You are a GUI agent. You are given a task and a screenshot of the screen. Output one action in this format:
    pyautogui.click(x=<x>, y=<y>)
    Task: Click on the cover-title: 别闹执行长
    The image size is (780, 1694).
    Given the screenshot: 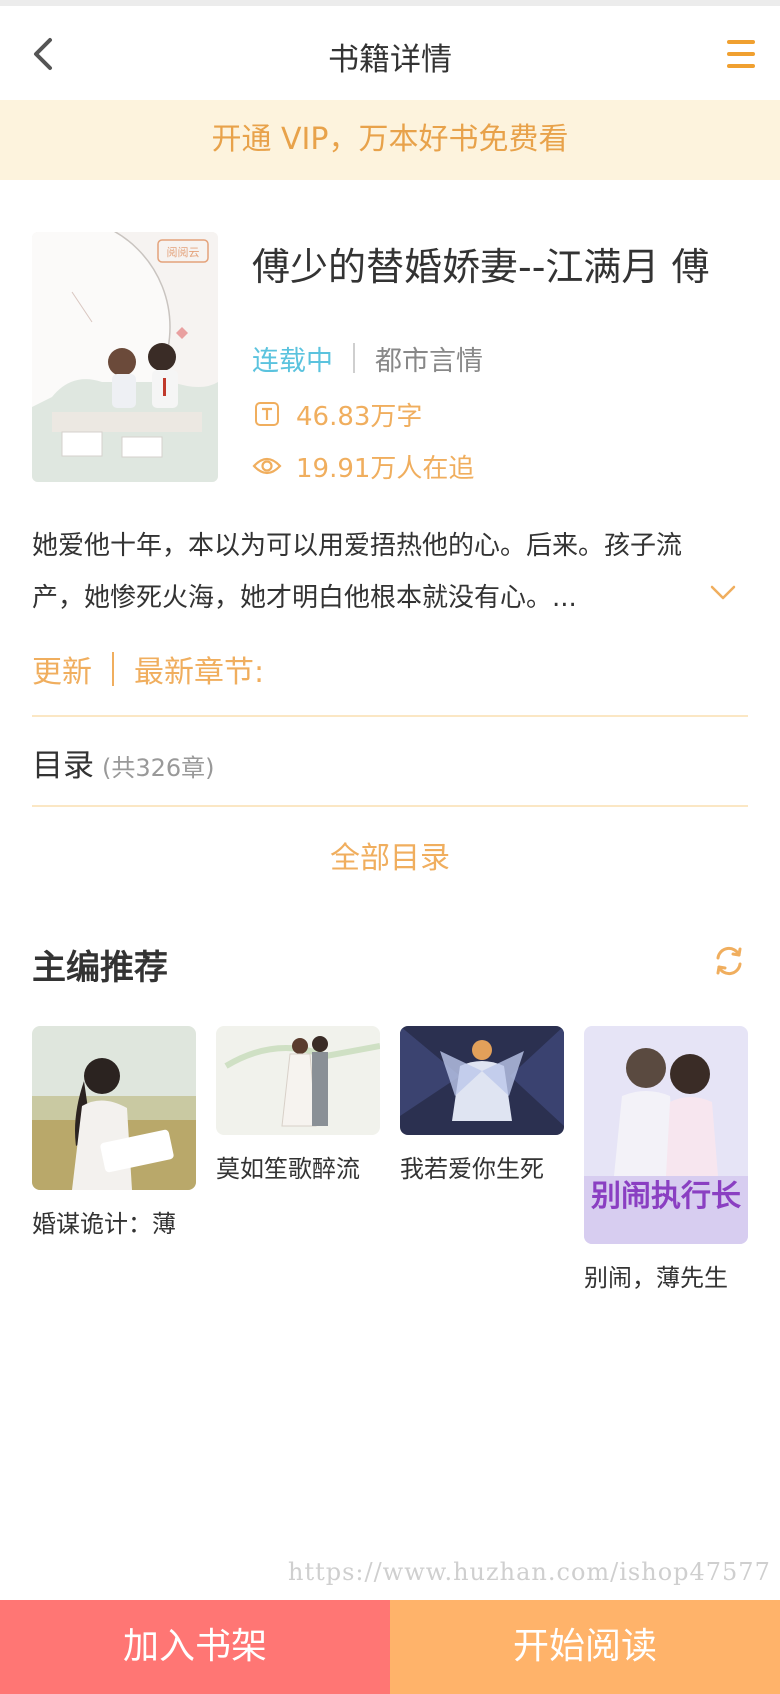 What is the action you would take?
    pyautogui.click(x=666, y=1196)
    